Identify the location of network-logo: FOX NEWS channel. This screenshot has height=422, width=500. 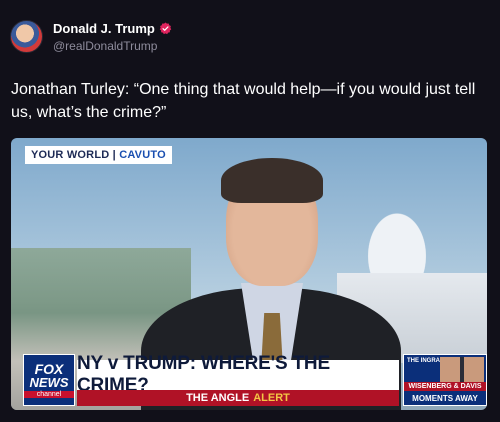
(49, 380).